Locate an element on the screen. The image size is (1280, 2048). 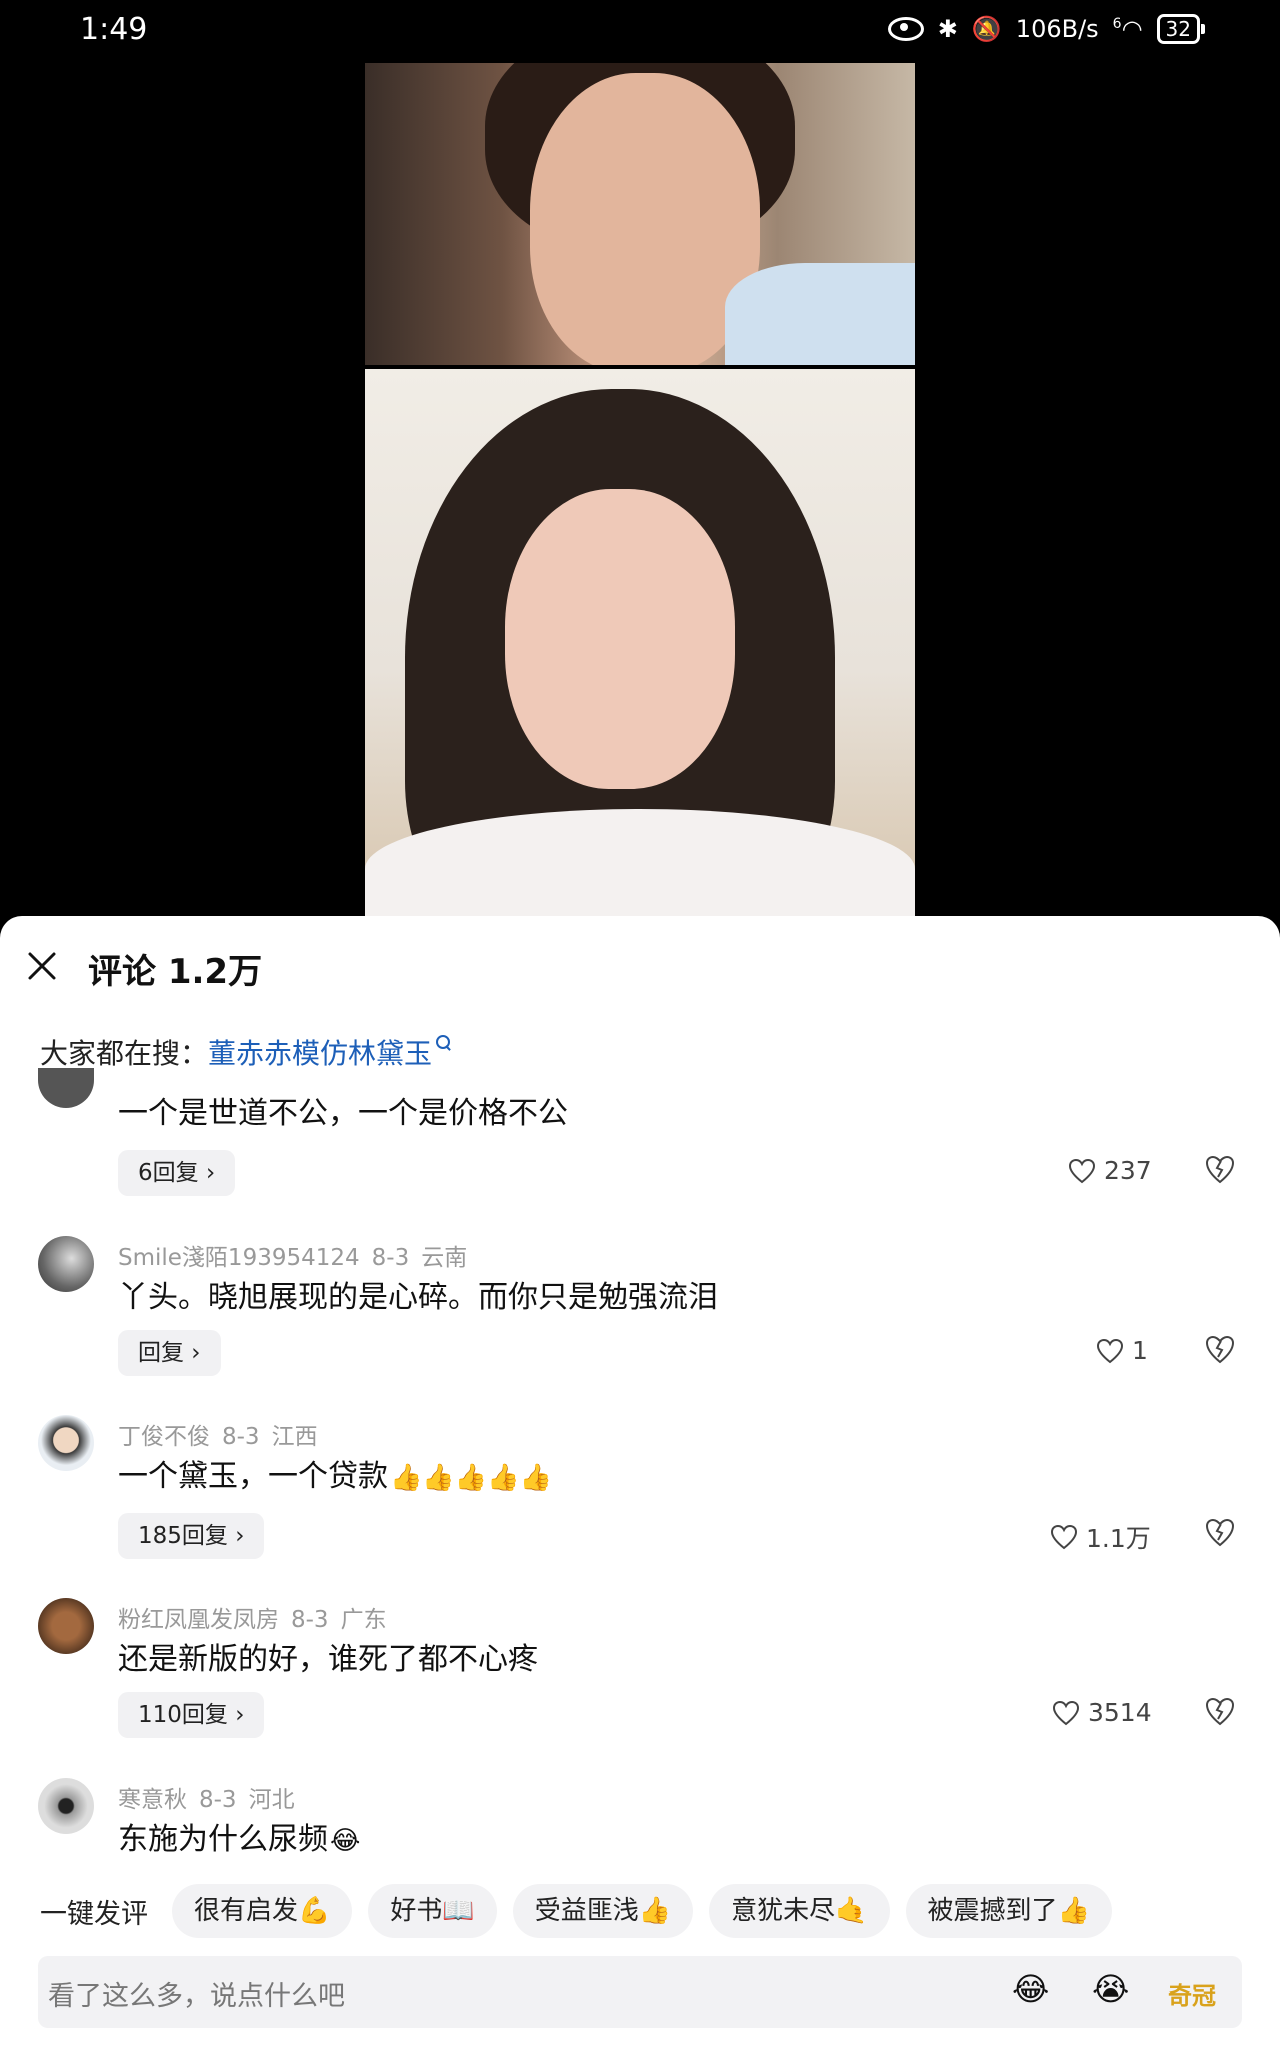
thumbs-up-emoji: 👍👍👍👍👍 is located at coordinates (471, 1478).